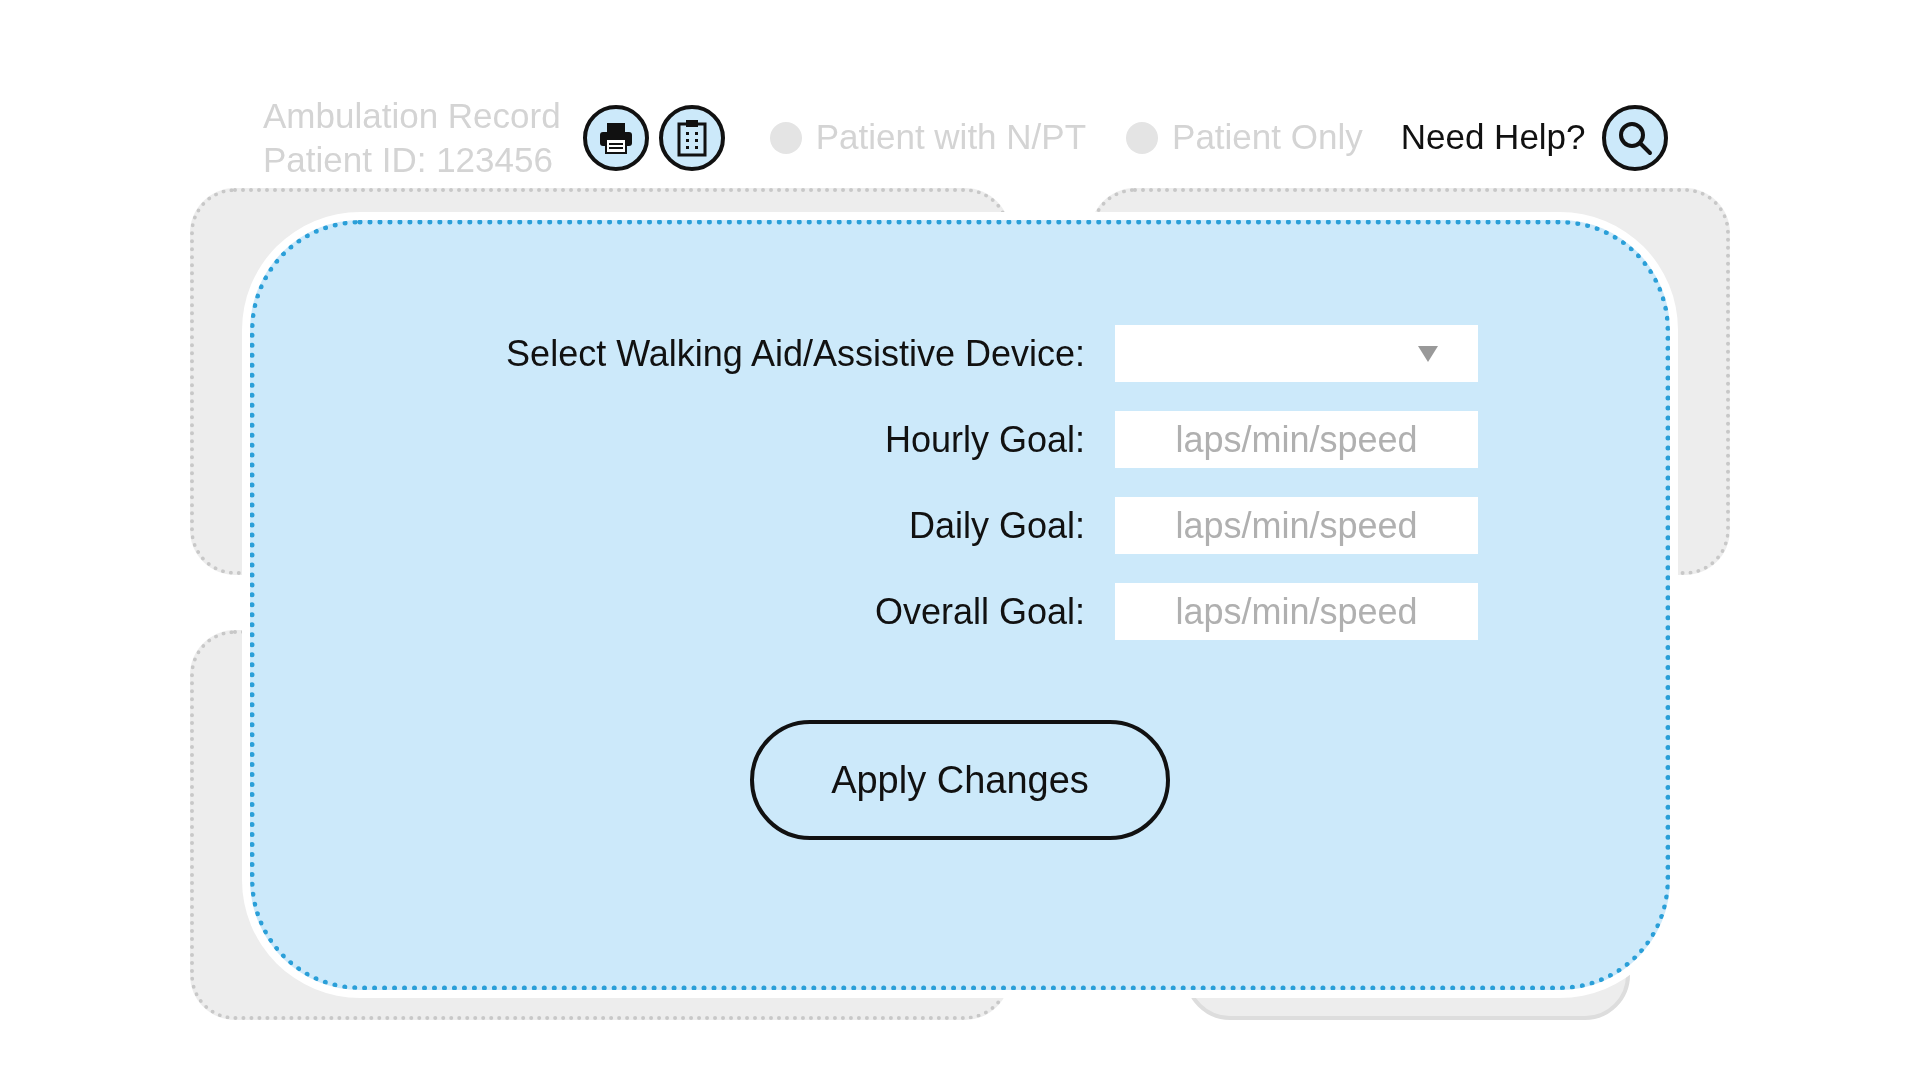 The width and height of the screenshot is (1920, 1080). Describe the element at coordinates (979, 611) in the screenshot. I see `field-label: Overall Goal:` at that location.